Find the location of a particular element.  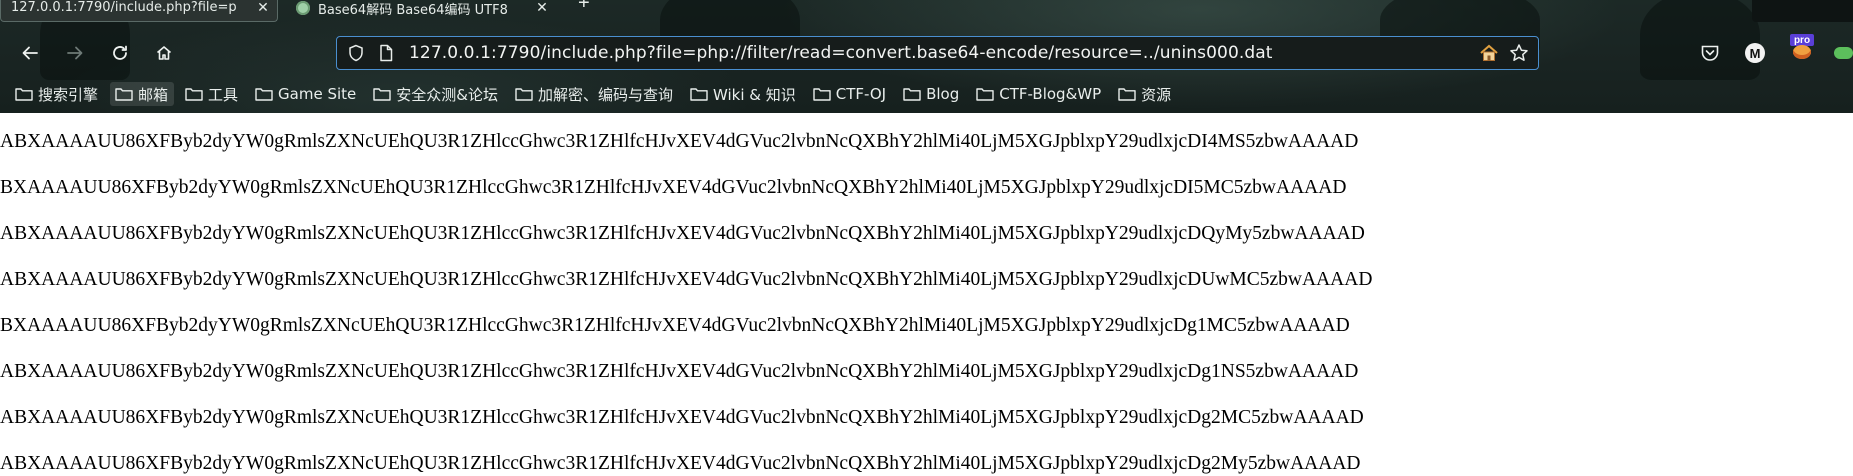

bookmark-label: 工具 is located at coordinates (223, 94).